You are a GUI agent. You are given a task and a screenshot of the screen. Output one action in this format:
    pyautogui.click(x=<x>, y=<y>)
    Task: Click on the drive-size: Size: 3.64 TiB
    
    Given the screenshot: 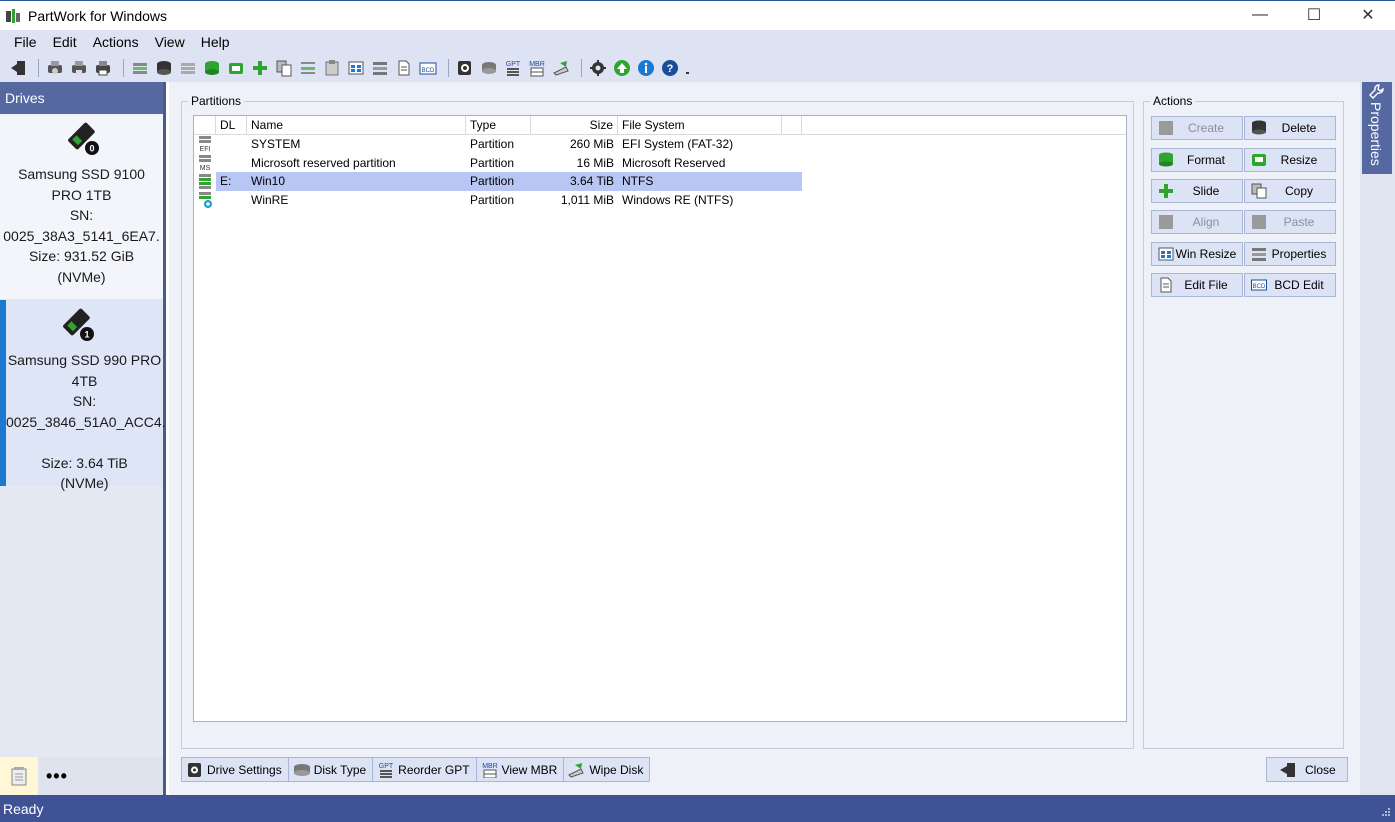 What is the action you would take?
    pyautogui.click(x=84, y=462)
    